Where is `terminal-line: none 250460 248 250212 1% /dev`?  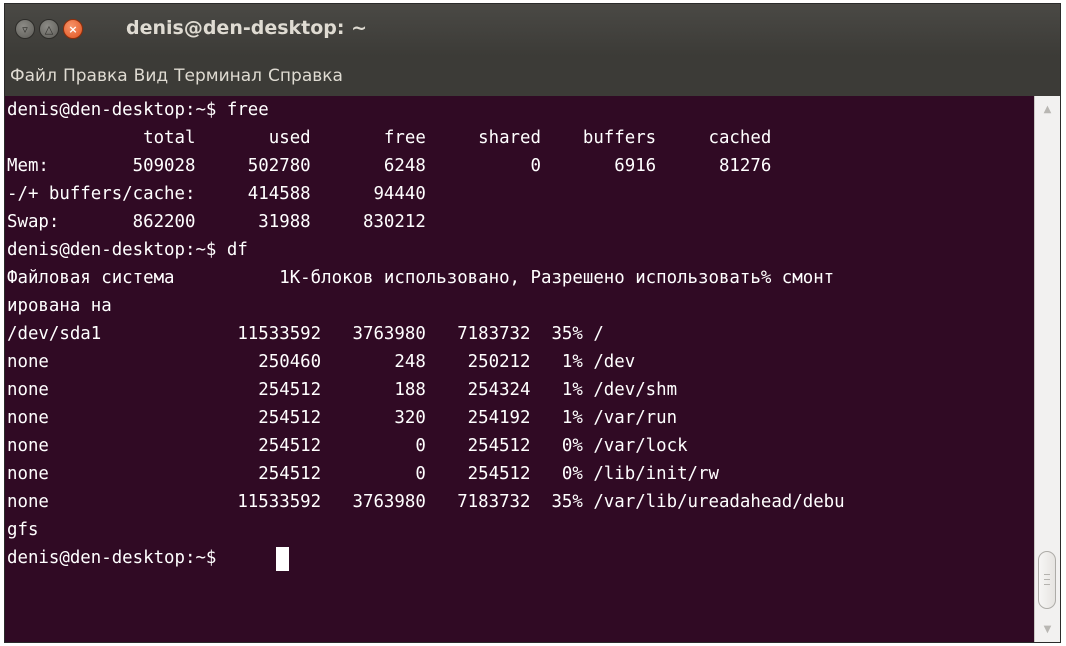 terminal-line: none 250460 248 250212 1% /dev is located at coordinates (321, 362).